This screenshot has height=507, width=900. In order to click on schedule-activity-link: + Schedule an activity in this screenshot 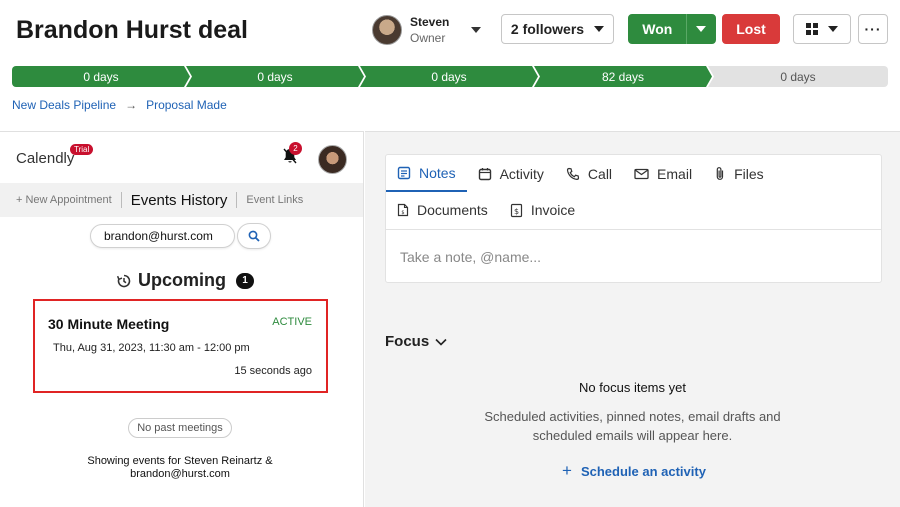, I will do `click(634, 471)`.